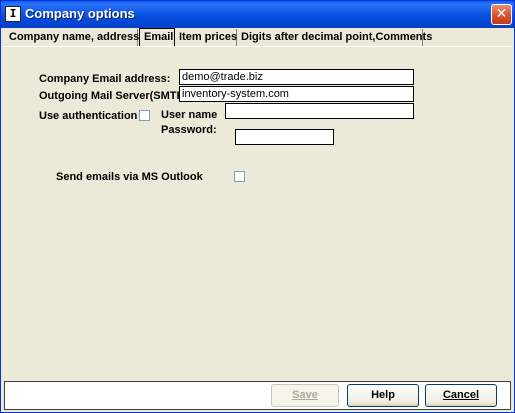  I want to click on company-email-field: demo@trade.biz, so click(296, 77).